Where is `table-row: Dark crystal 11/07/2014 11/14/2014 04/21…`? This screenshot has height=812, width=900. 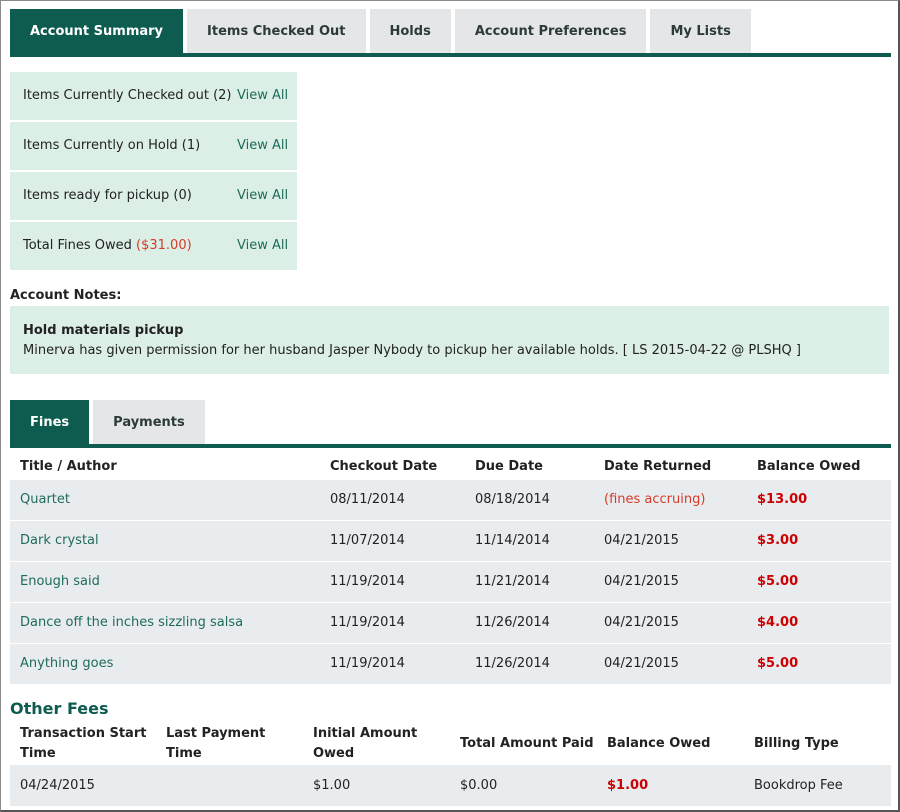 table-row: Dark crystal 11/07/2014 11/14/2014 04/21… is located at coordinates (450, 540).